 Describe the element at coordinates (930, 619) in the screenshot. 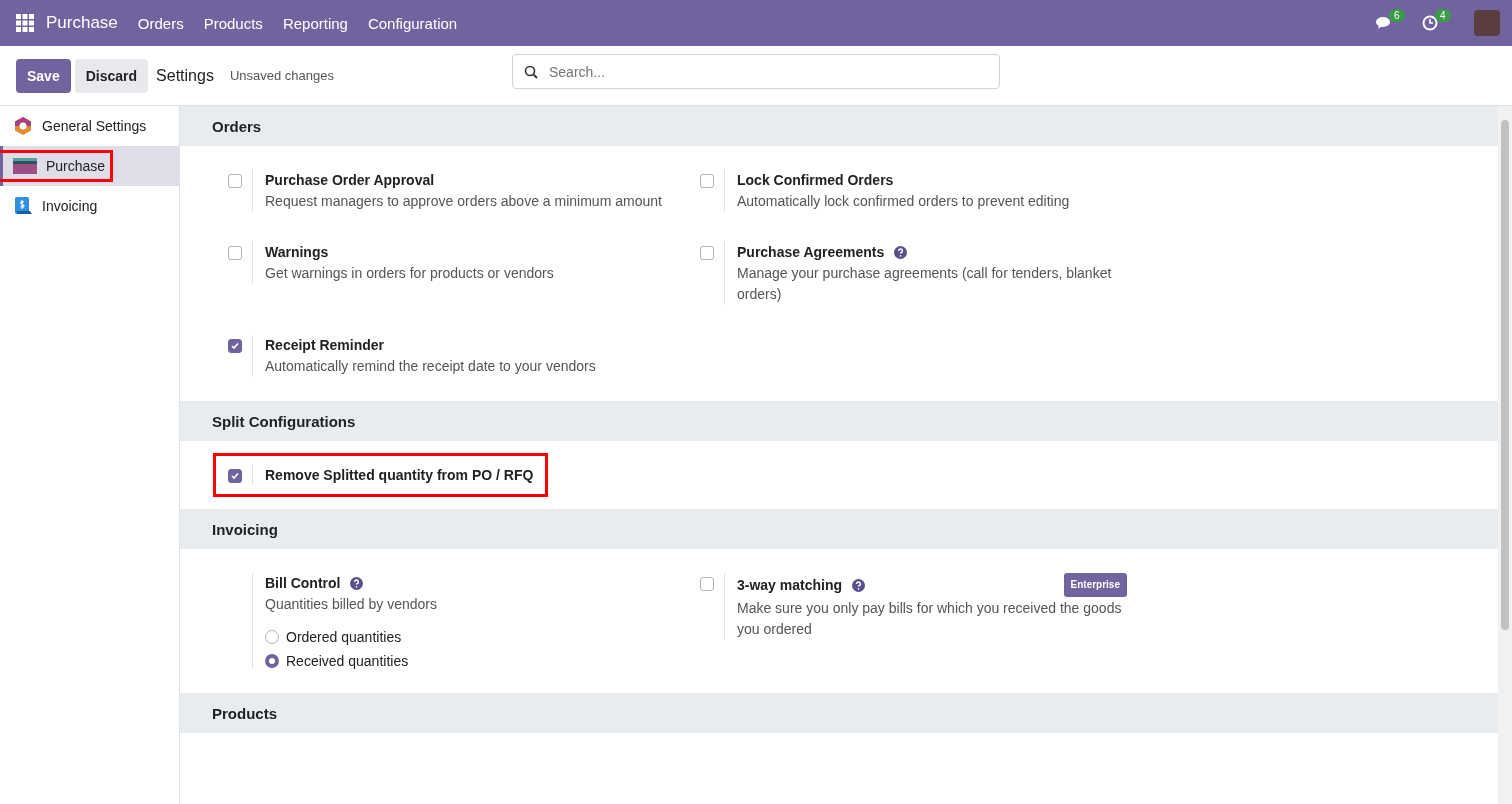

I see `setting-description: Make sure you only pay bills for which you received the goods you ordered` at that location.